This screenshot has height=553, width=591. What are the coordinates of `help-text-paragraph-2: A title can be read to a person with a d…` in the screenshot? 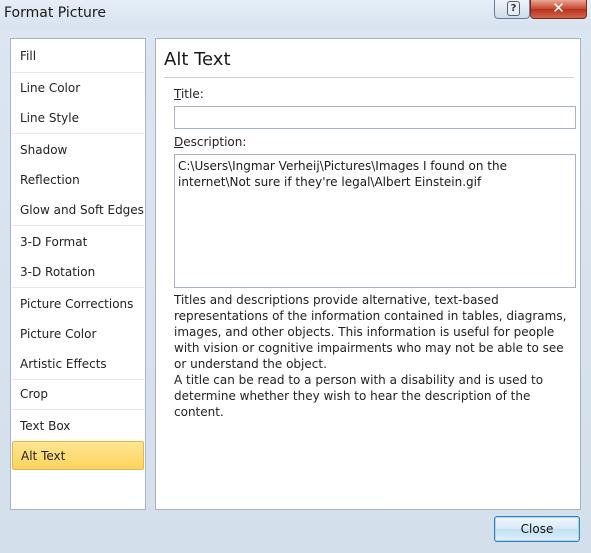 It's located at (359, 396).